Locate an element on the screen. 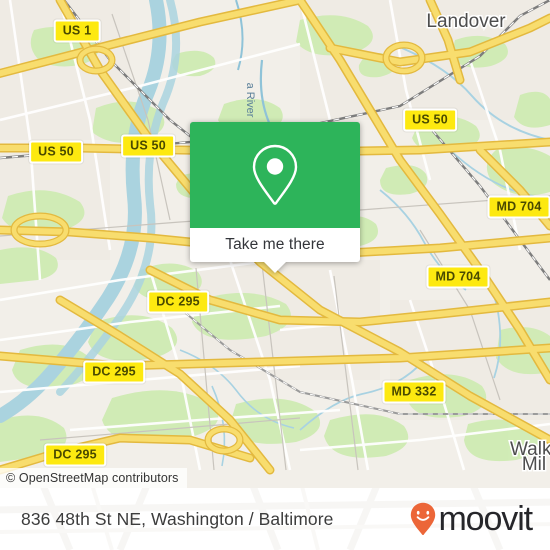 The width and height of the screenshot is (550, 550). take-me-there-label: Take me there is located at coordinates (275, 244).